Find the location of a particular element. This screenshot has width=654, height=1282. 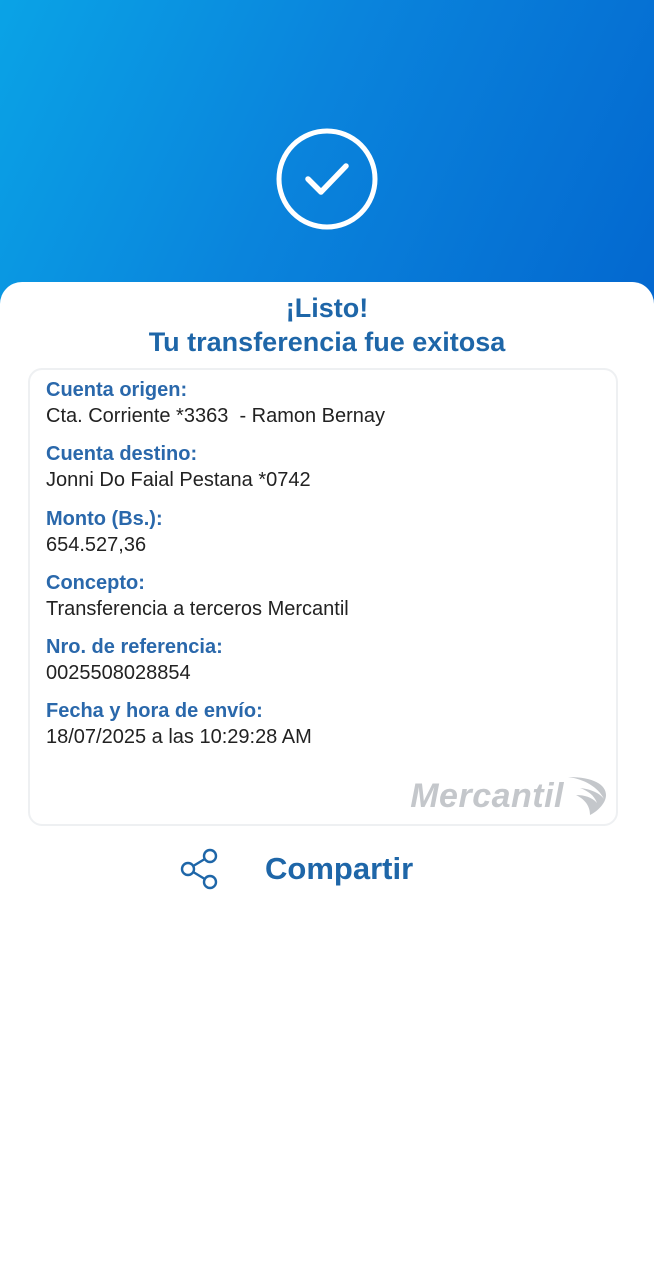

field-value: Transferencia a terceros Mercantil is located at coordinates (197, 609).